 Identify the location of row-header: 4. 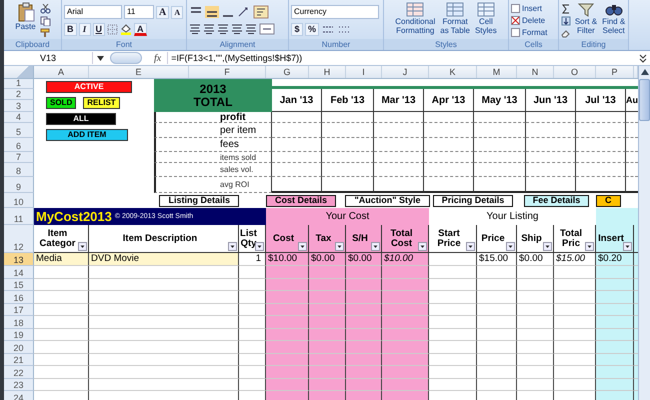
(19, 117).